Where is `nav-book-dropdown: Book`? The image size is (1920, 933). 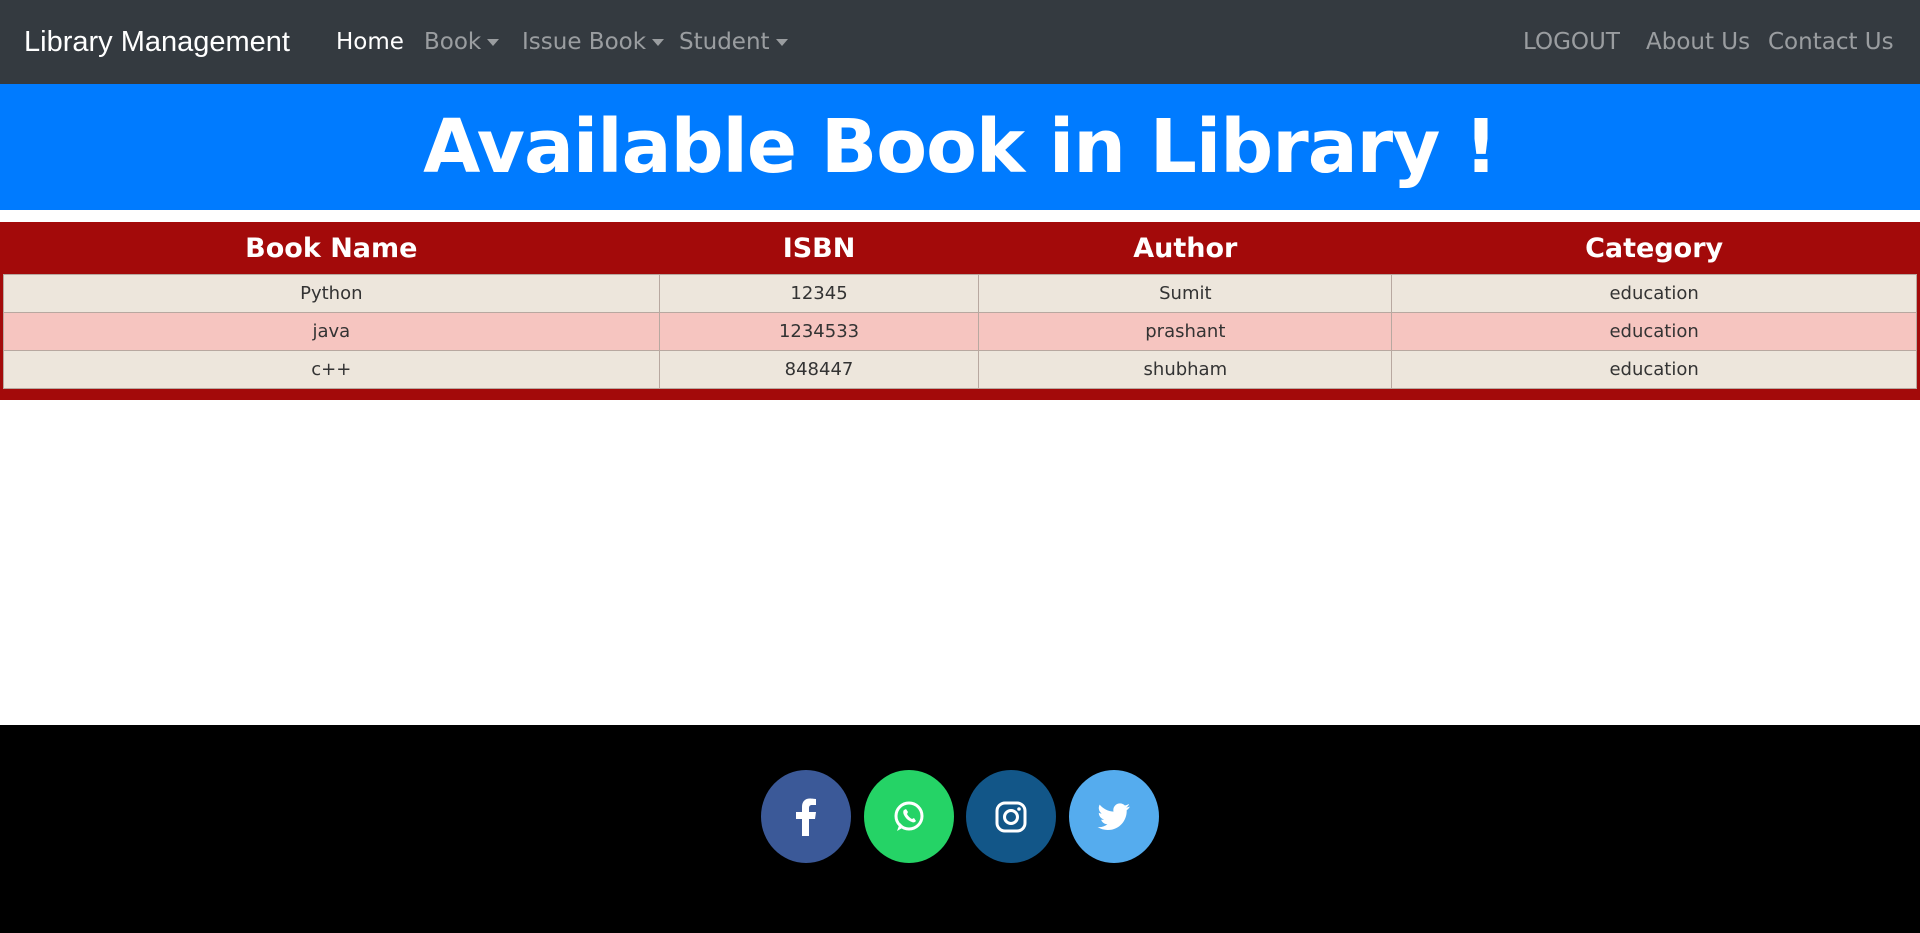 nav-book-dropdown: Book is located at coordinates (462, 42).